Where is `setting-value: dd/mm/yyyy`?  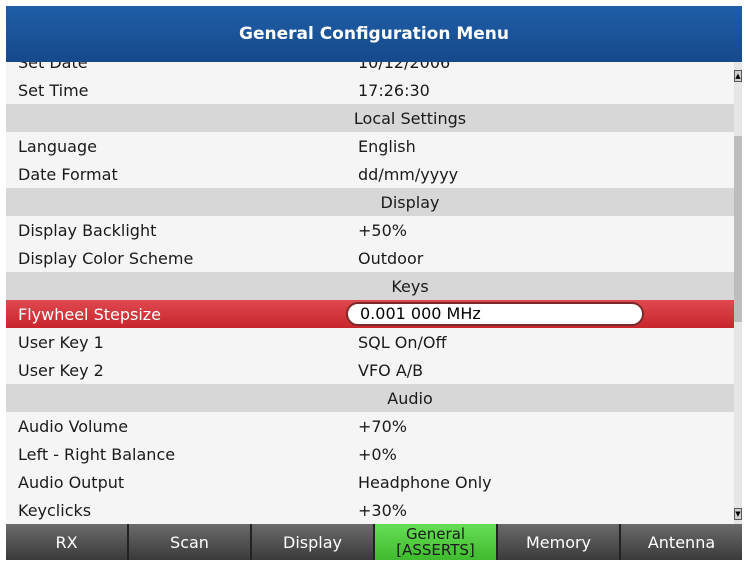 setting-value: dd/mm/yyyy is located at coordinates (408, 174).